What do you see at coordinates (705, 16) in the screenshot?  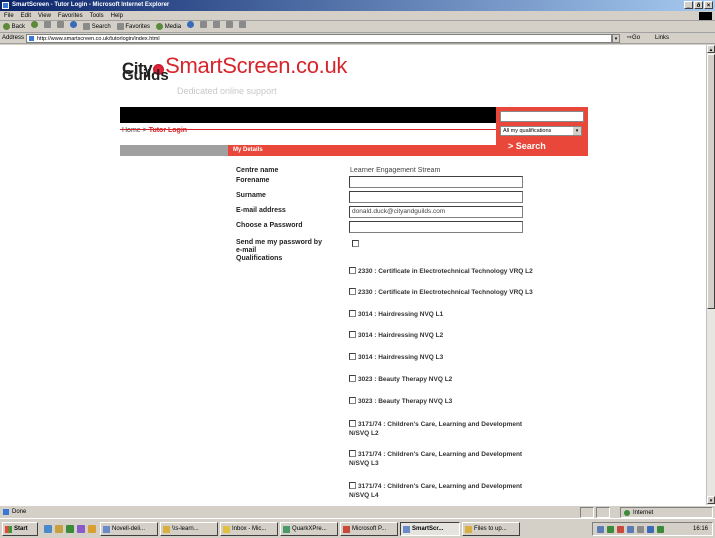 I see `windows-logo` at bounding box center [705, 16].